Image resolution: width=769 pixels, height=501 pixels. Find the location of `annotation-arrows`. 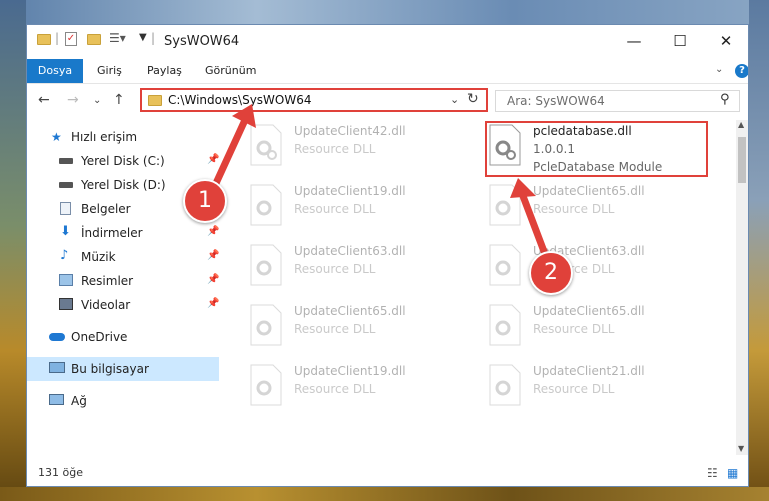

annotation-arrows is located at coordinates (380, 185).